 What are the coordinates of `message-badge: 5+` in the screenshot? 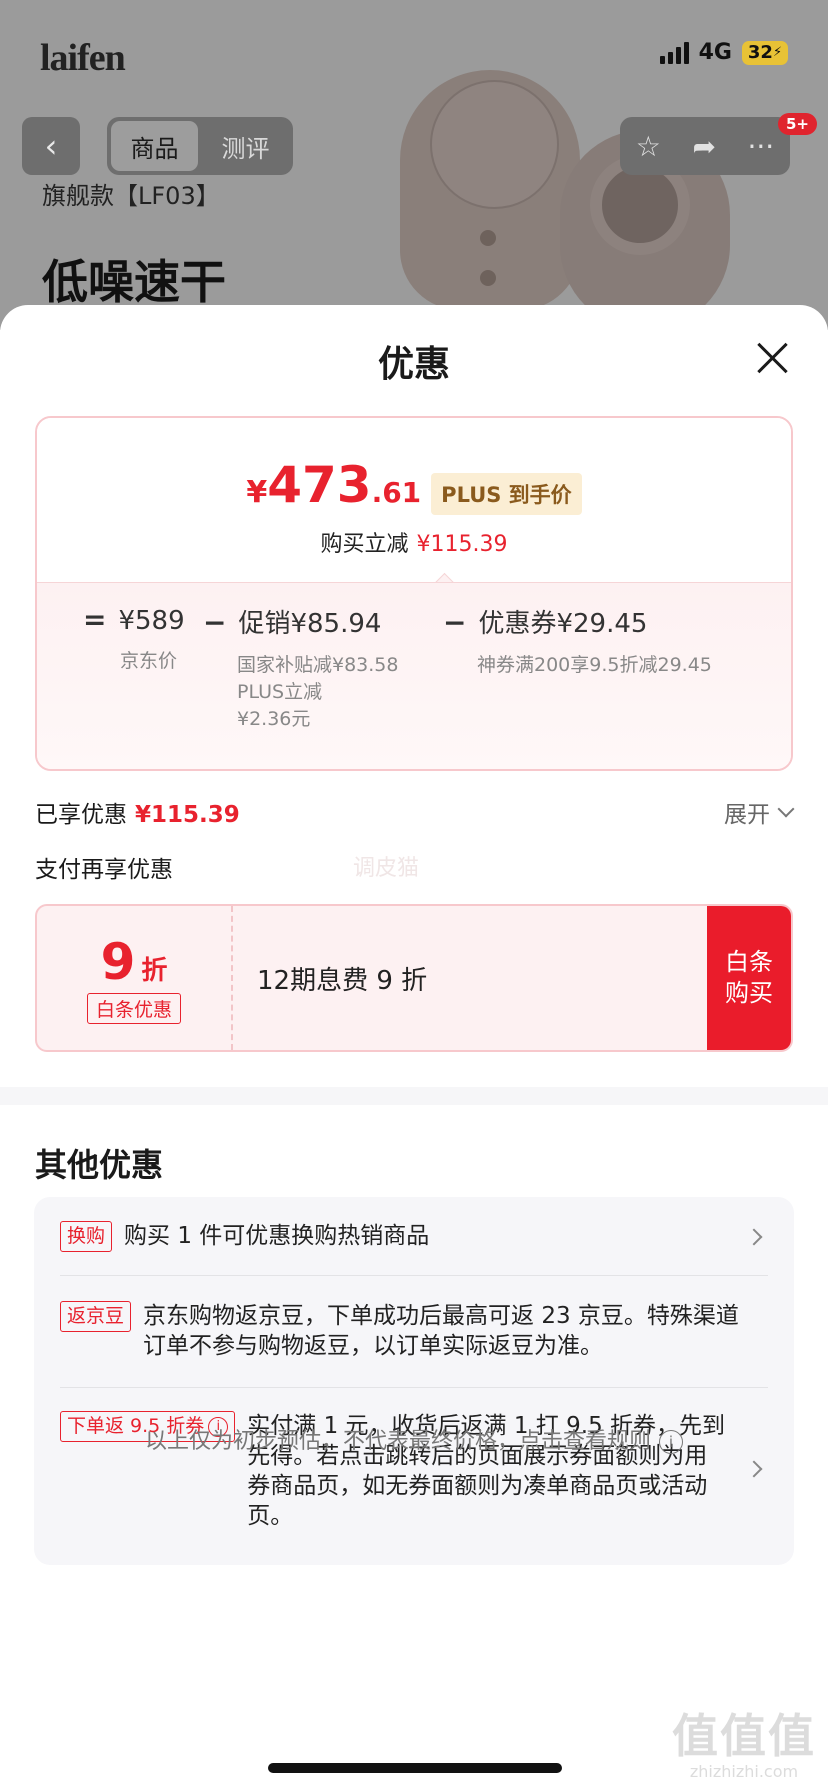 It's located at (798, 124).